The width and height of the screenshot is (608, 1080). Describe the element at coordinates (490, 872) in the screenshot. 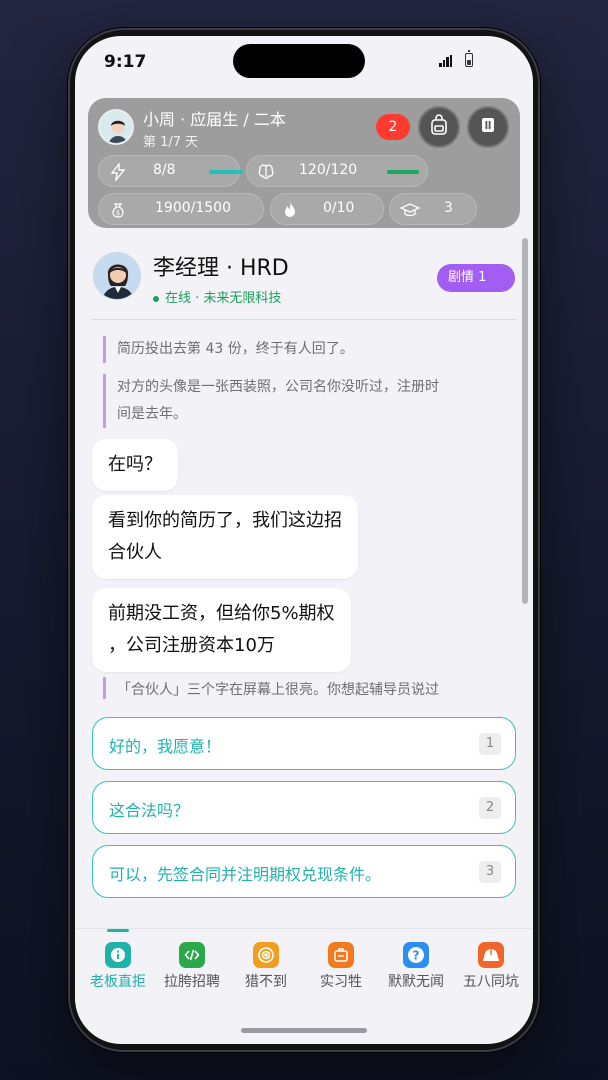

I see `choice-key: 3` at that location.